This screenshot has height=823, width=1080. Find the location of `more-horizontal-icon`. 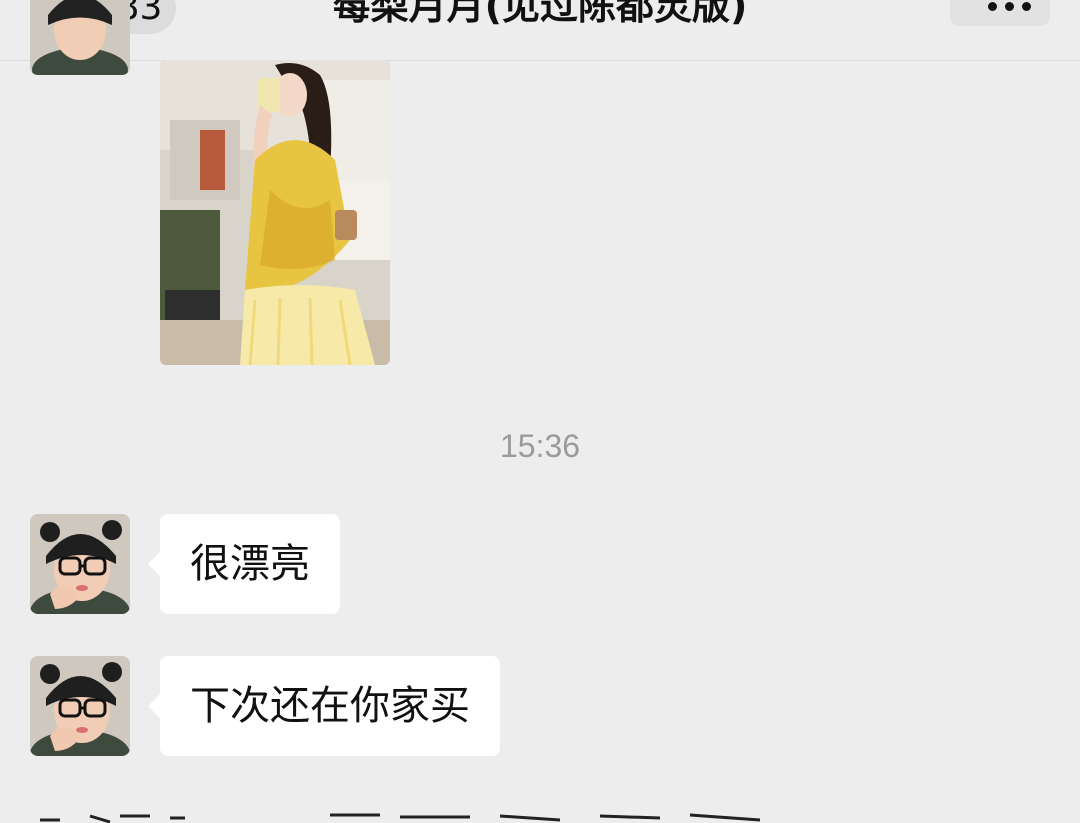

more-horizontal-icon is located at coordinates (992, 6).